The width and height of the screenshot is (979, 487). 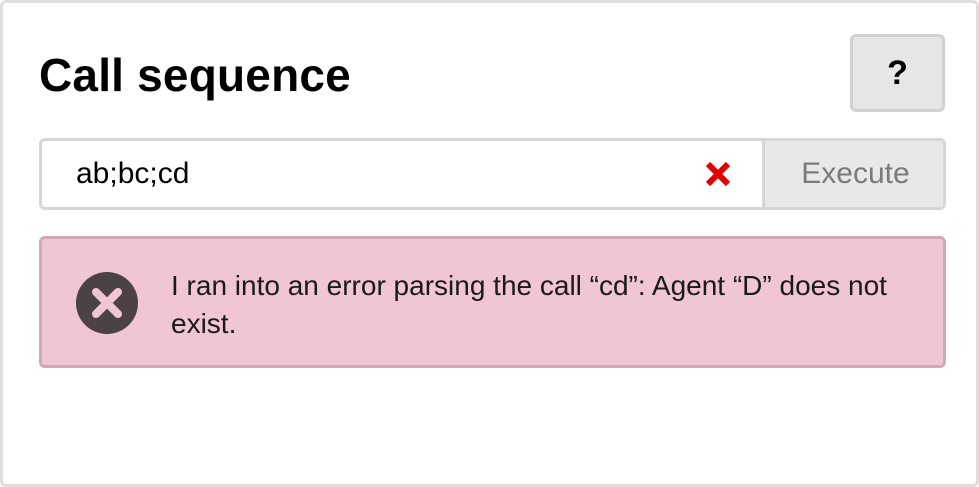 I want to click on close-icon, so click(x=718, y=174).